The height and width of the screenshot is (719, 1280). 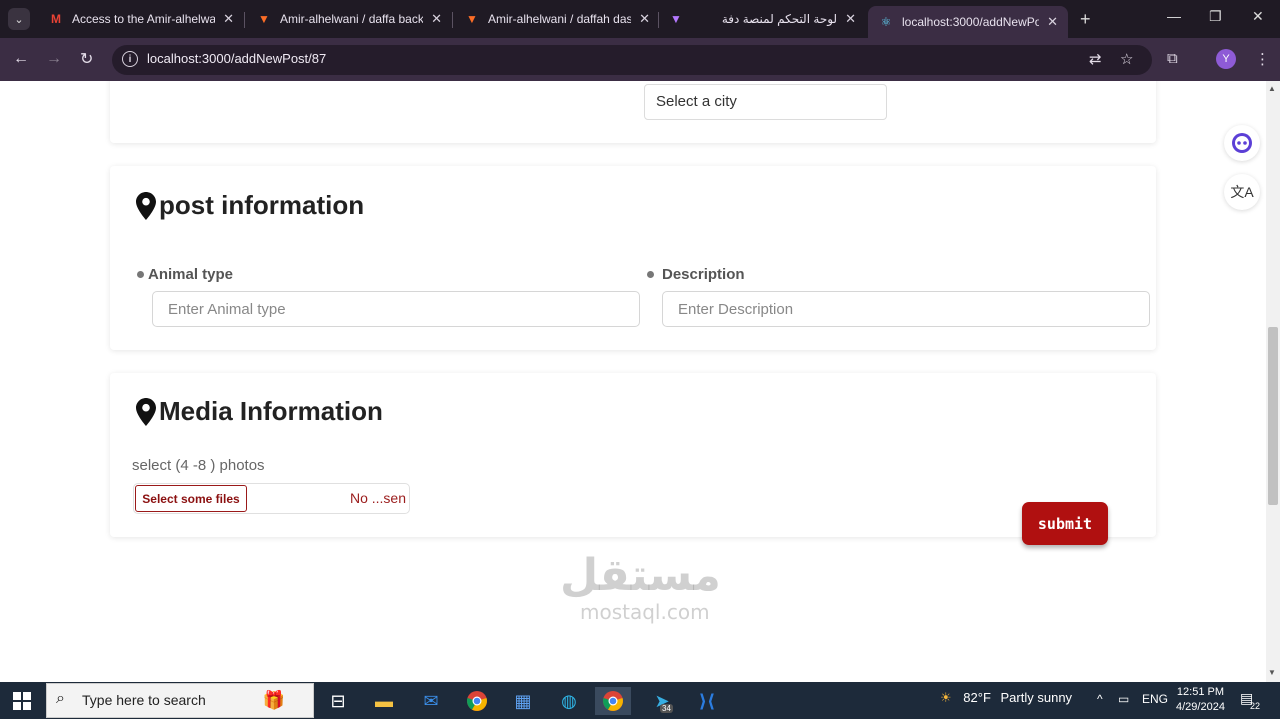 What do you see at coordinates (971, 22) in the screenshot?
I see `tab-title: localhost:3000/addNewPost/` at bounding box center [971, 22].